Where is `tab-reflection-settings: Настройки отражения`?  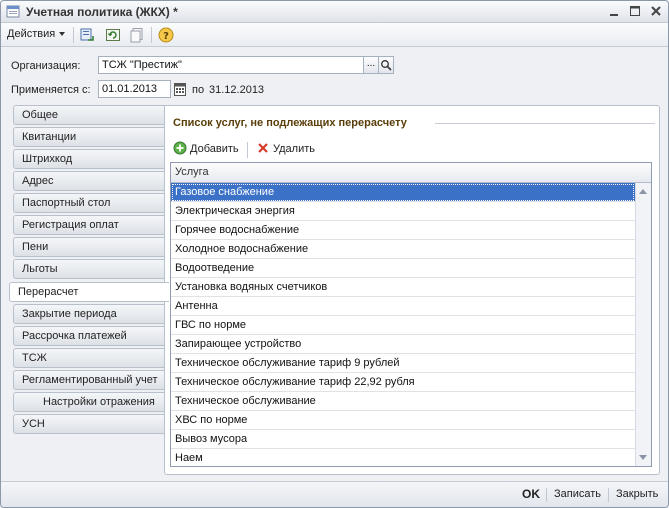
tab-reflection-settings: Настройки отражения is located at coordinates (89, 402).